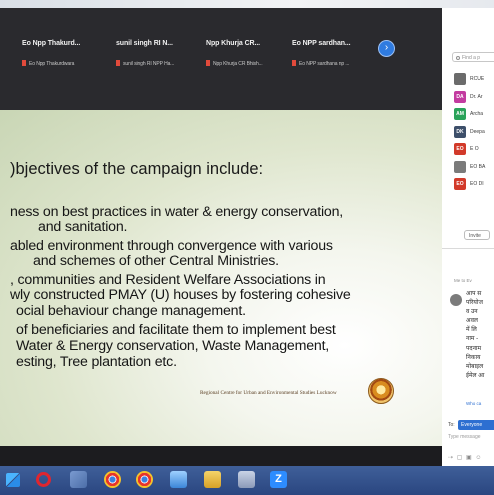 The height and width of the screenshot is (495, 494). Describe the element at coordinates (48, 63) in the screenshot. I see `participant-sub: Eo Npp Thakurdwara` at that location.